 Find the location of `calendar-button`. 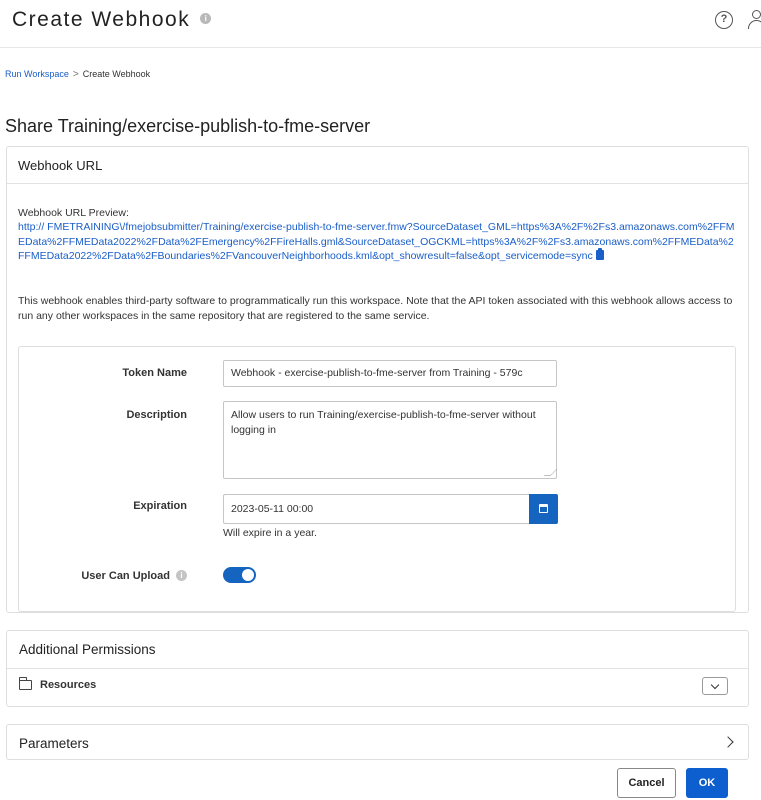

calendar-button is located at coordinates (543, 509).